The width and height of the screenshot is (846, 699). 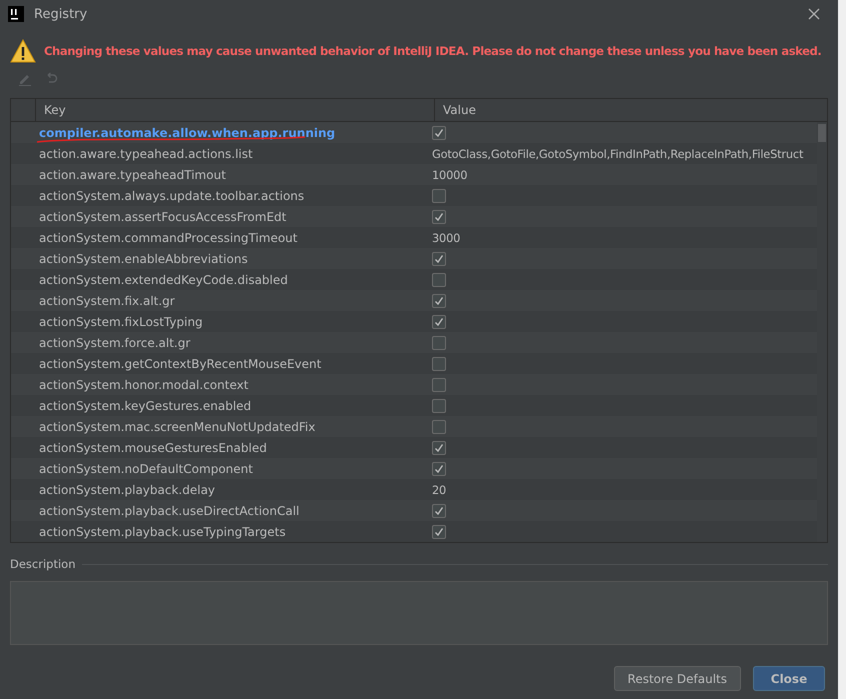 I want to click on value-cell: 20, so click(x=439, y=489).